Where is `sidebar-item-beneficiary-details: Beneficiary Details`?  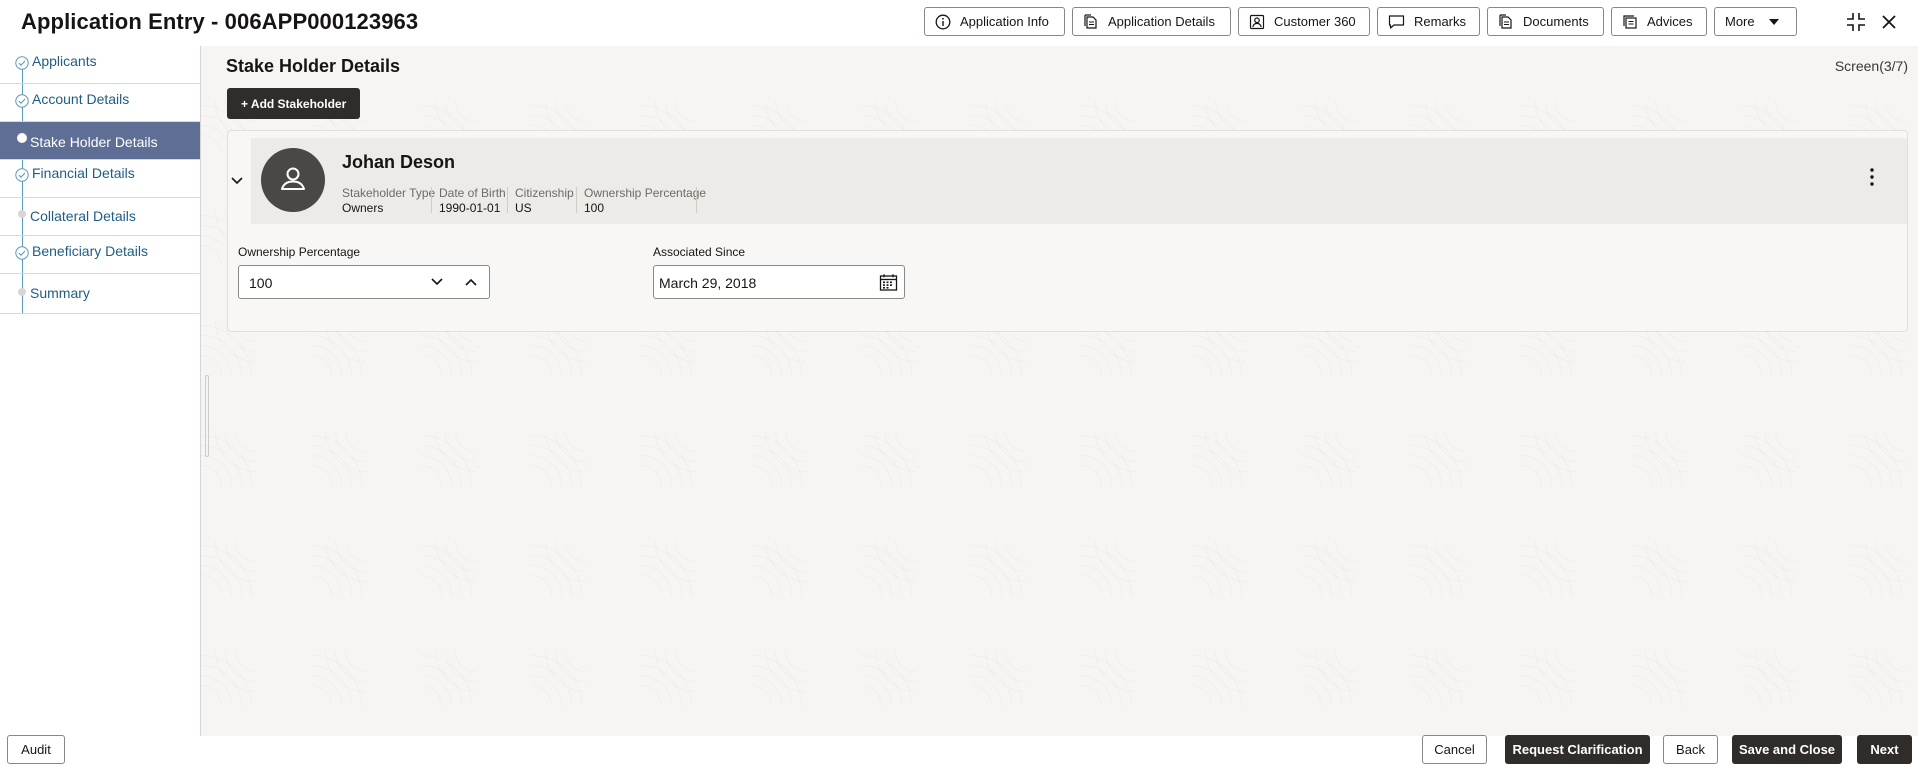 sidebar-item-beneficiary-details: Beneficiary Details is located at coordinates (100, 255).